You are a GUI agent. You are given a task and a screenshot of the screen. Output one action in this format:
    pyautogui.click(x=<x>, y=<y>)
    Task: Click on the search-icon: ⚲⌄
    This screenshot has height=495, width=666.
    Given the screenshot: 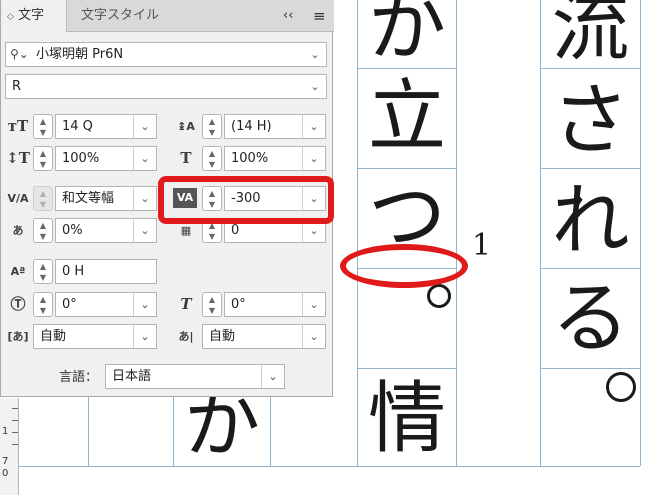 What is the action you would take?
    pyautogui.click(x=19, y=54)
    